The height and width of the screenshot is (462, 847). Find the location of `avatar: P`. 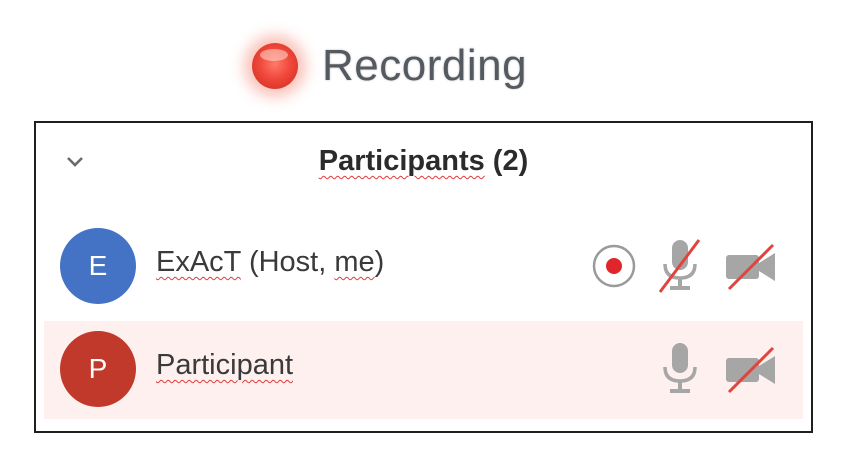

avatar: P is located at coordinates (98, 369).